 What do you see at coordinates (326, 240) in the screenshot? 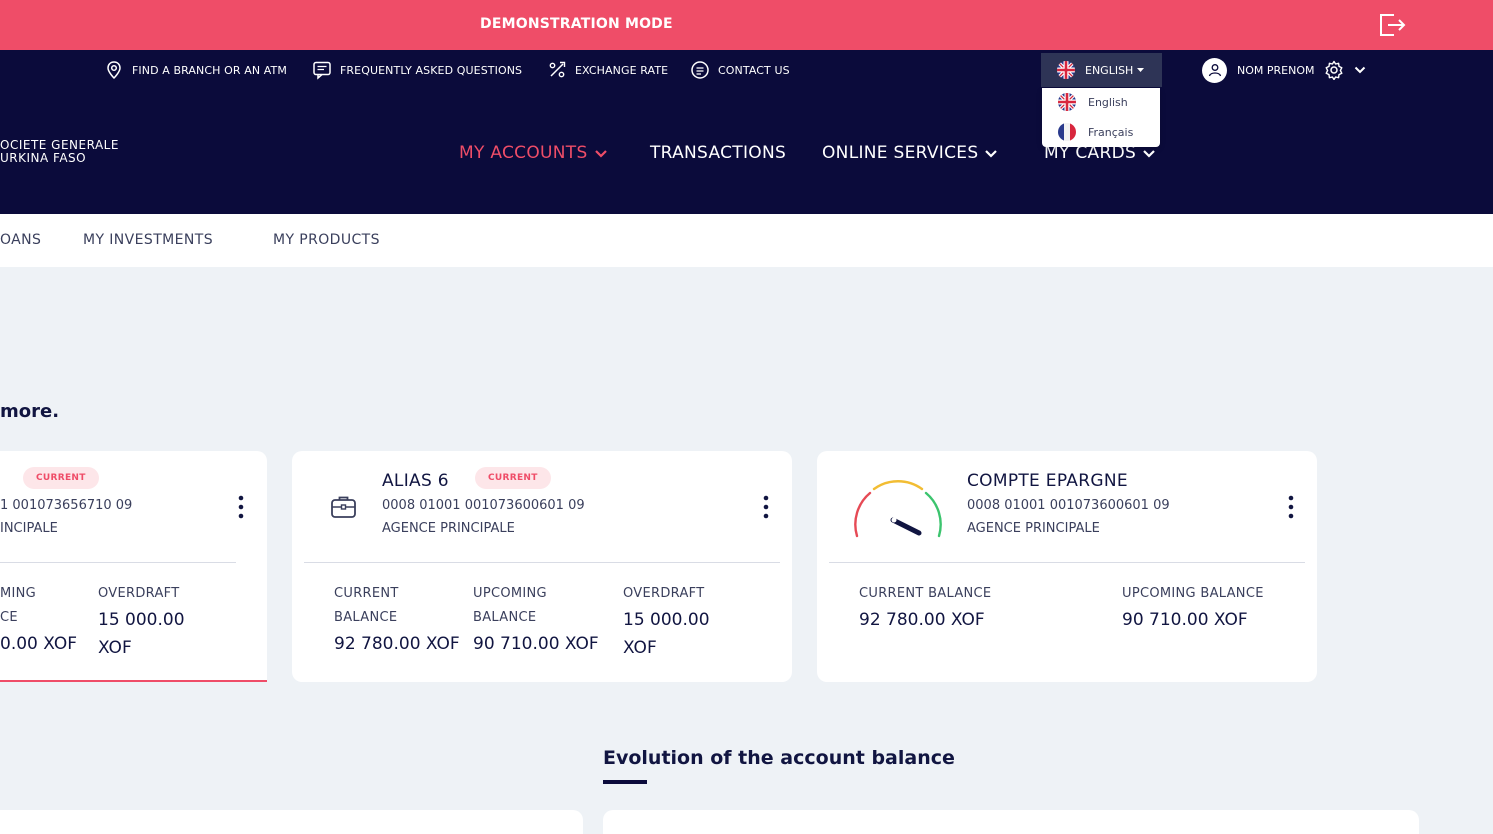
I see `subnav-my-products: MY PRODUCTS` at bounding box center [326, 240].